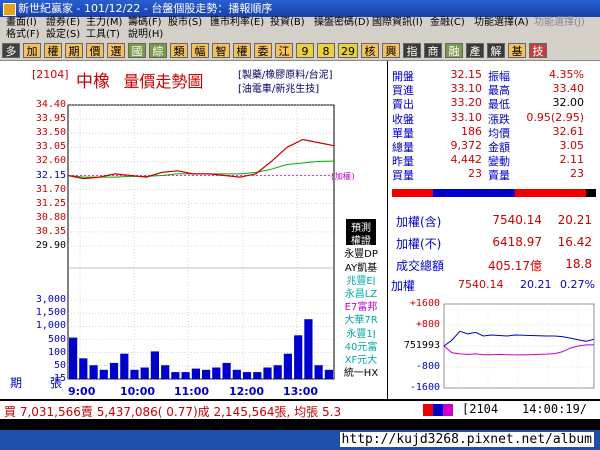 The image size is (600, 450). What do you see at coordinates (492, 118) in the screenshot?
I see `quote-row: 收盤 33.10 漲跌 0.95(2.95)` at bounding box center [492, 118].